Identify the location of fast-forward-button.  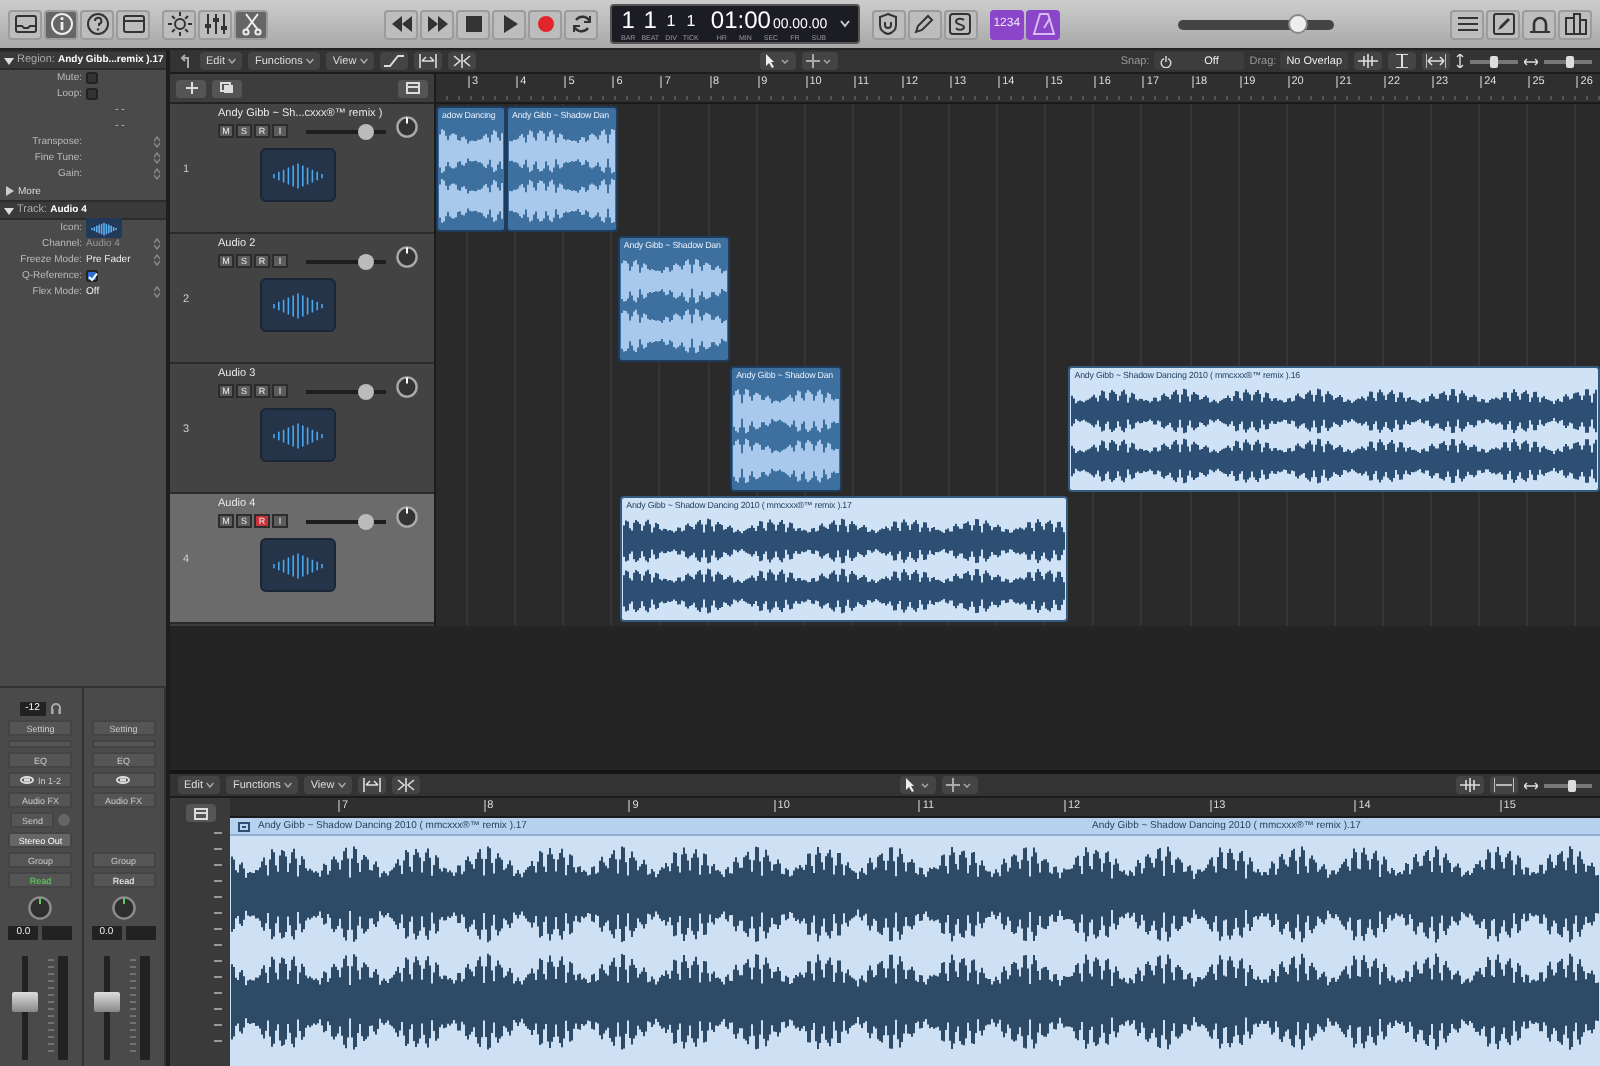
(437, 24).